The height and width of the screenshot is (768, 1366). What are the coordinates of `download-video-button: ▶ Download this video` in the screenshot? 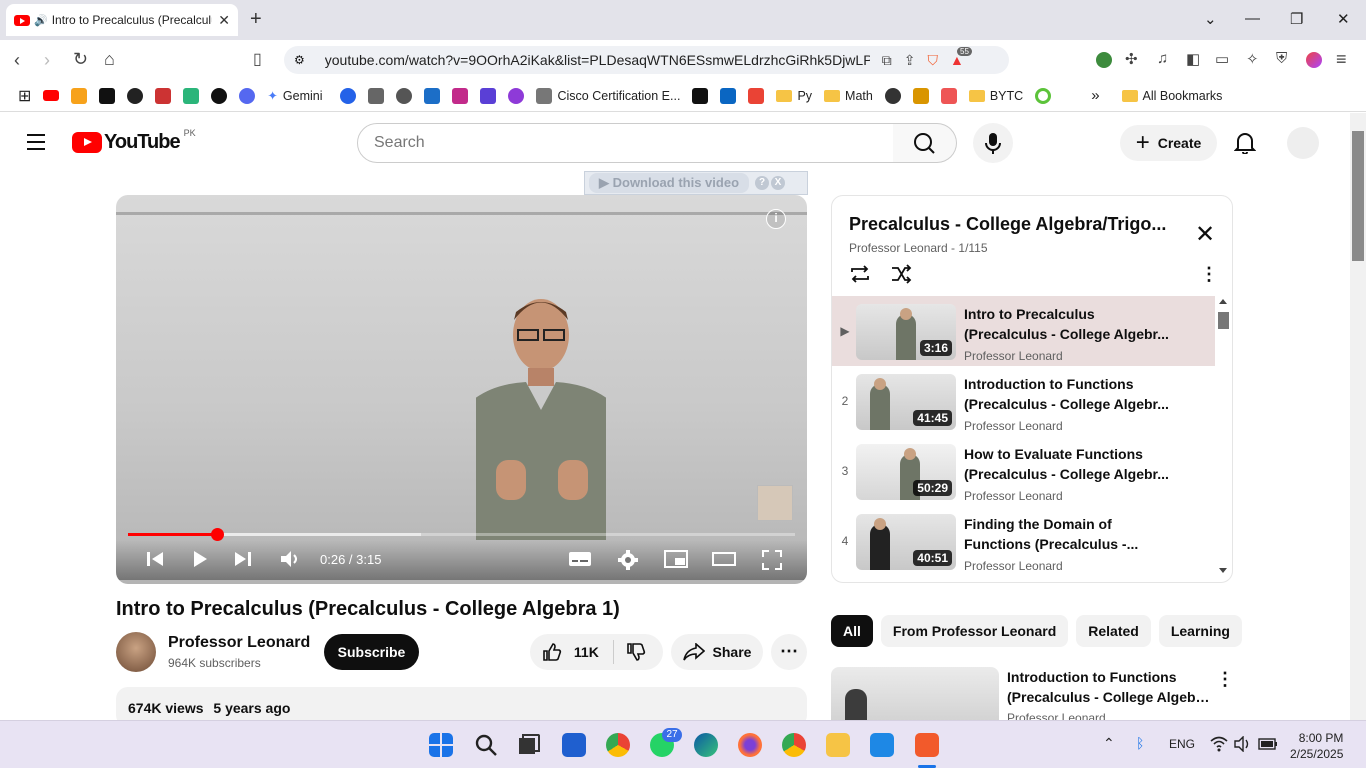 It's located at (669, 183).